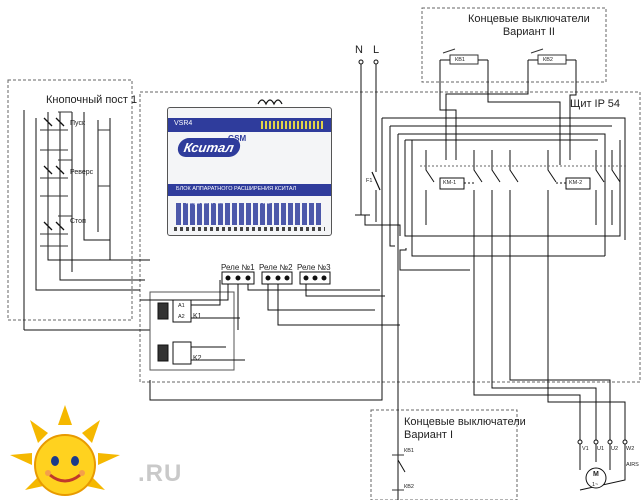  What do you see at coordinates (376, 50) in the screenshot?
I see `line-label: L` at bounding box center [376, 50].